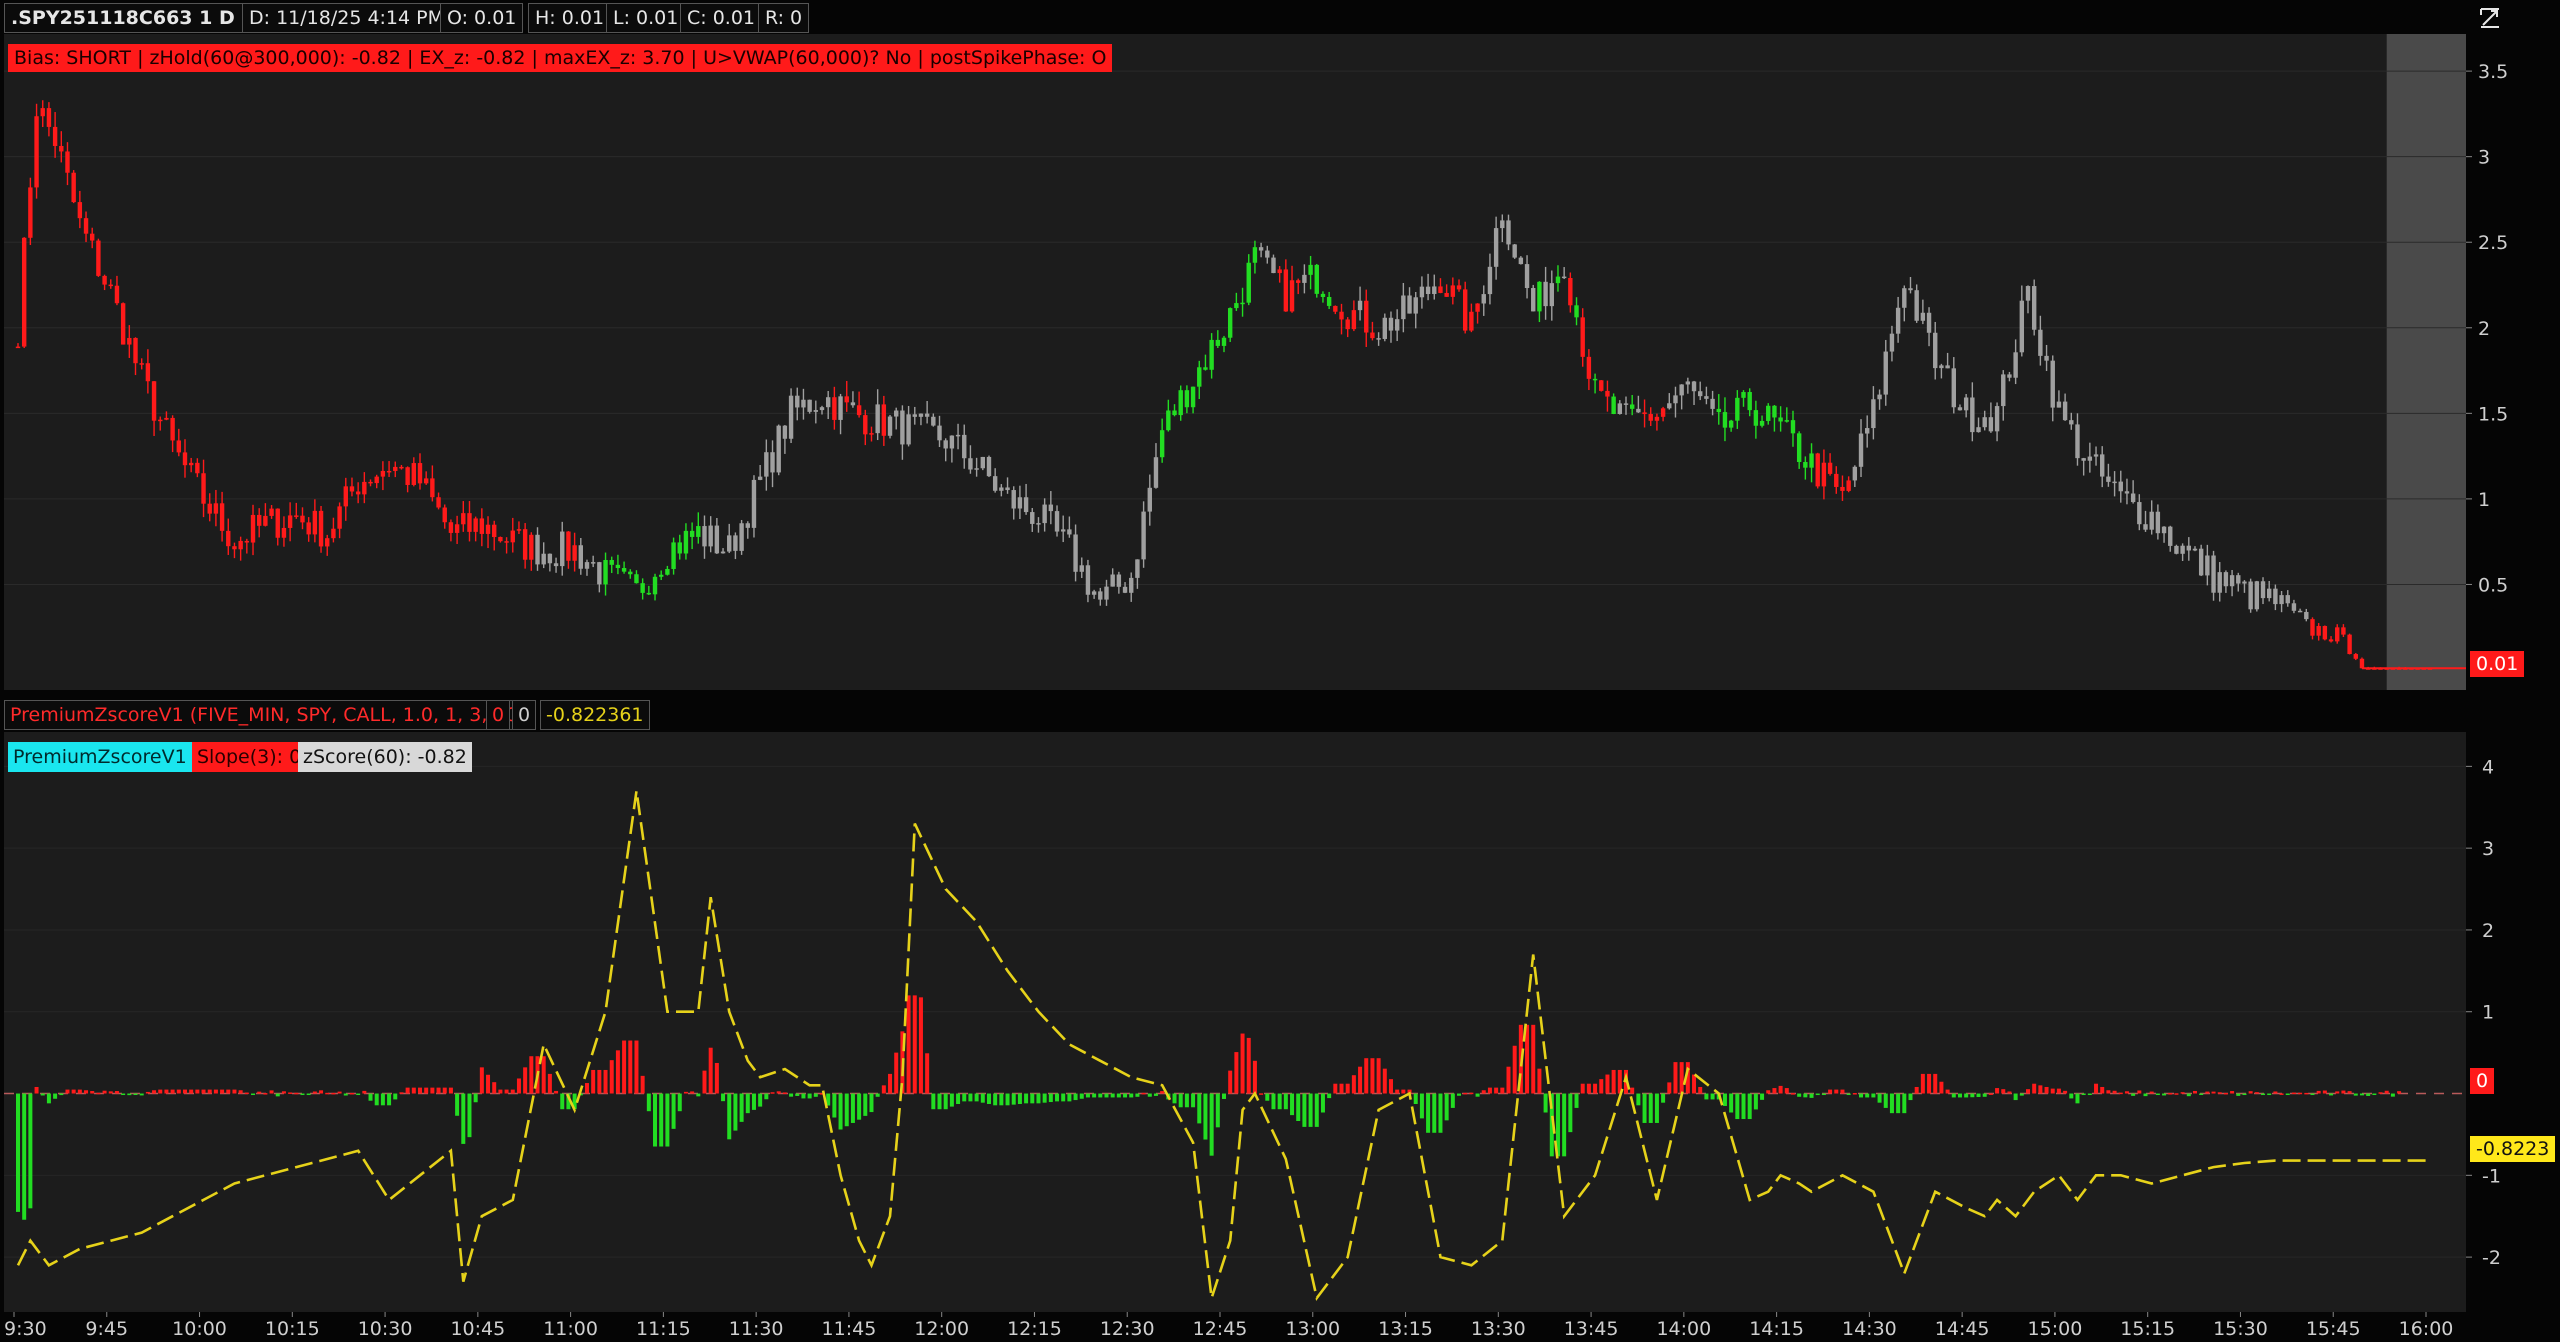  Describe the element at coordinates (2333, 1329) in the screenshot. I see `time-axis-tick-label: 15:45` at that location.